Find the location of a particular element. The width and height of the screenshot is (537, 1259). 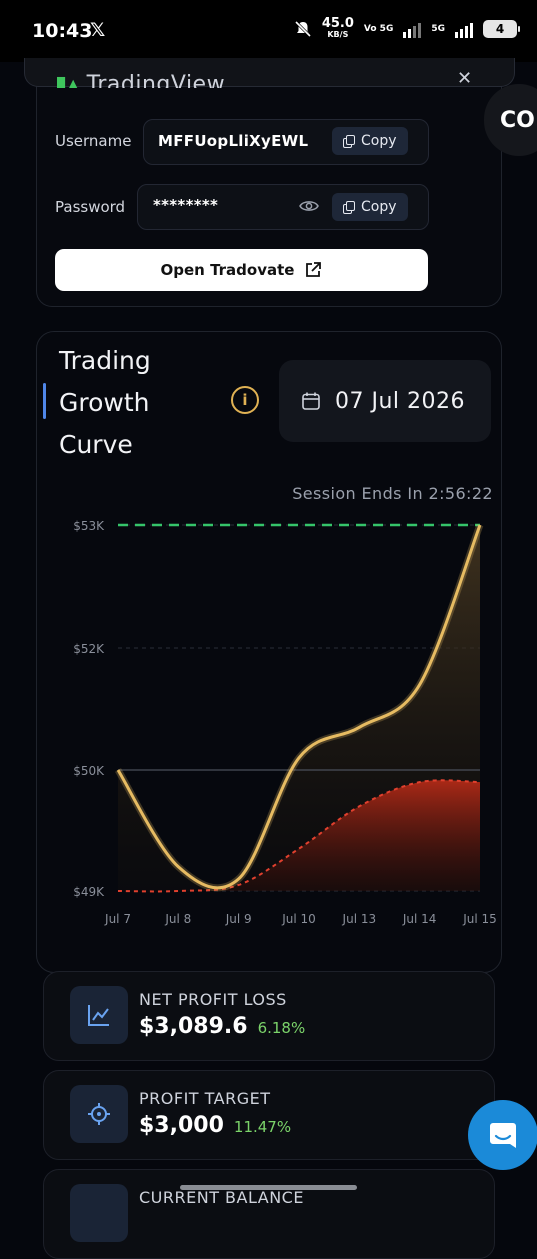

x-tick-label: Jul 13 is located at coordinates (359, 919).